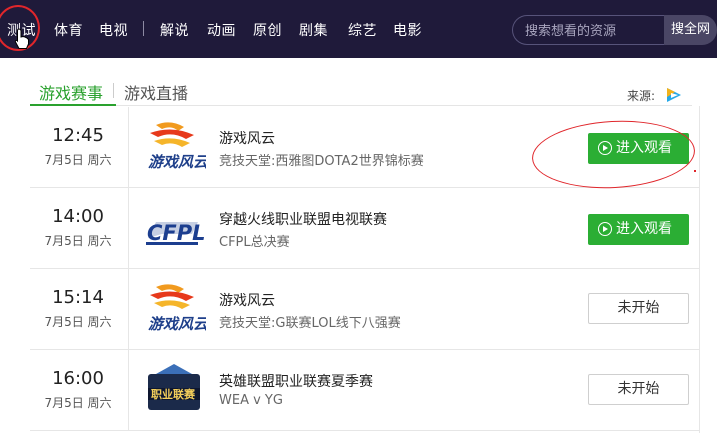 The height and width of the screenshot is (433, 717). What do you see at coordinates (296, 382) in the screenshot?
I see `match-title: 英雄联盟职业联赛夏季赛` at bounding box center [296, 382].